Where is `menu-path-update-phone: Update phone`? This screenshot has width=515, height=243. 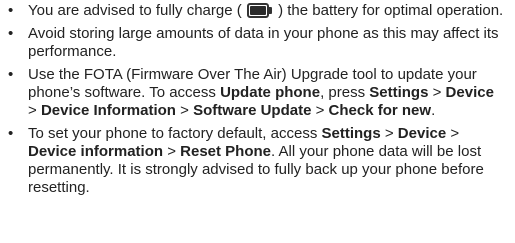 menu-path-update-phone: Update phone is located at coordinates (270, 92).